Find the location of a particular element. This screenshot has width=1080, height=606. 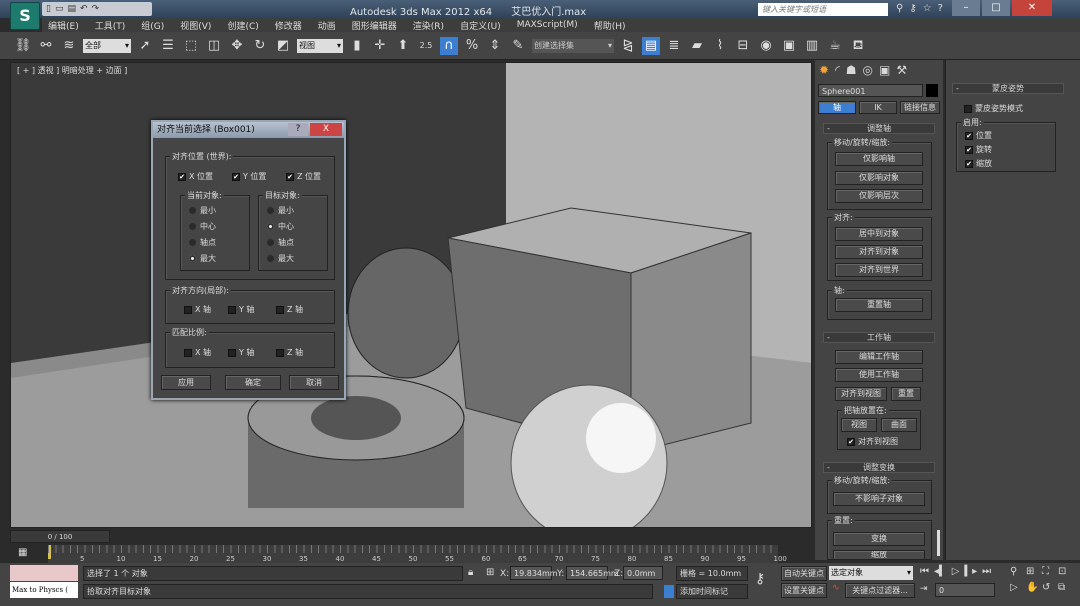

position-checkbox: ✔ 位置 is located at coordinates (978, 135).